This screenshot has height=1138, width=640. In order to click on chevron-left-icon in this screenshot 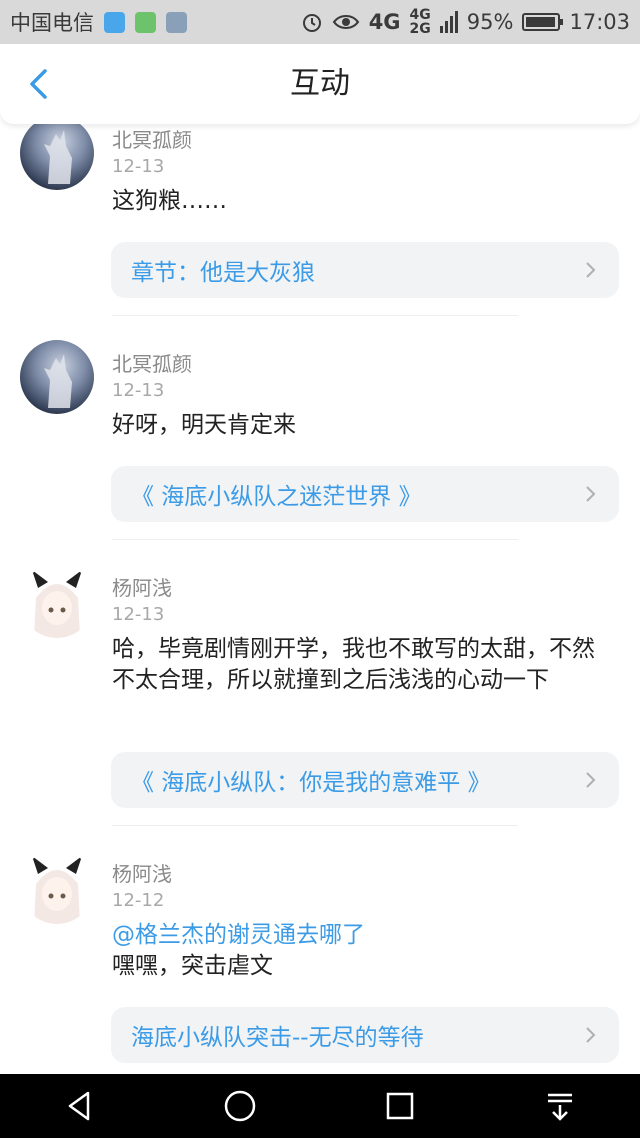, I will do `click(38, 84)`.